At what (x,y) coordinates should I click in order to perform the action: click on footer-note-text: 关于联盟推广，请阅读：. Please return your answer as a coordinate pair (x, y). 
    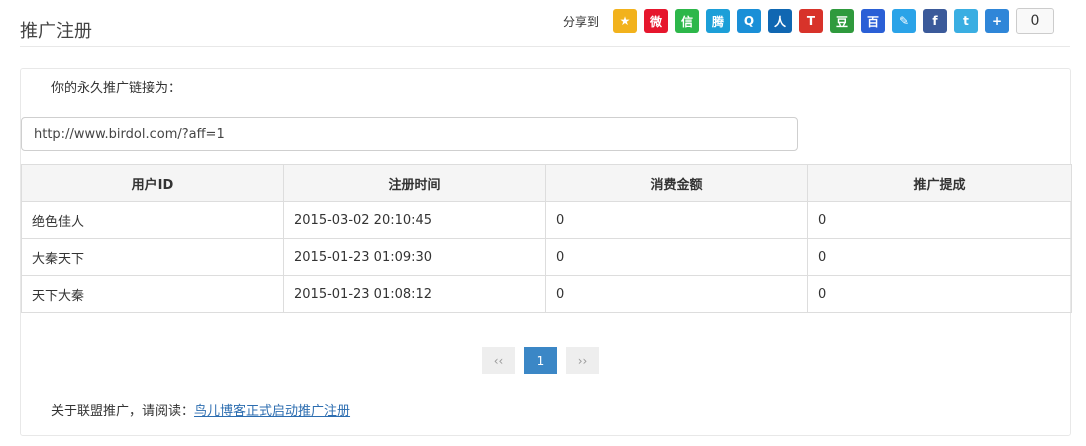
    Looking at the image, I should click on (123, 411).